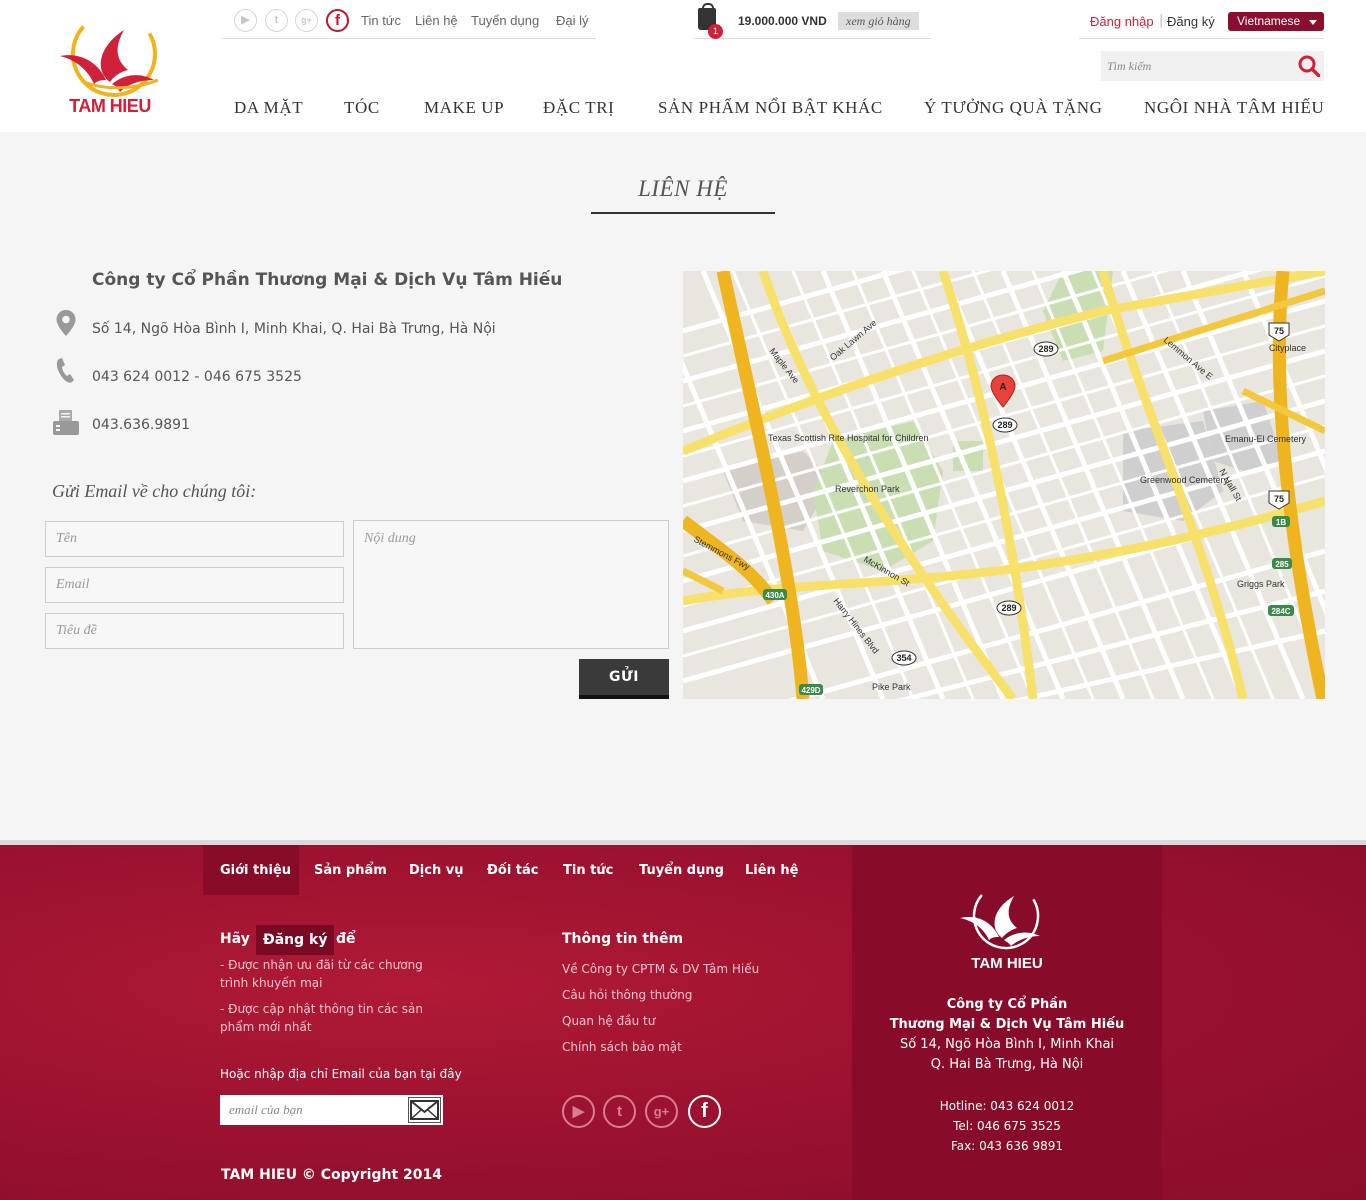 The width and height of the screenshot is (1366, 1200). I want to click on footer-company-line2: Thương Mại & Dịch Vụ Tâm Hiếu, so click(1007, 1024).